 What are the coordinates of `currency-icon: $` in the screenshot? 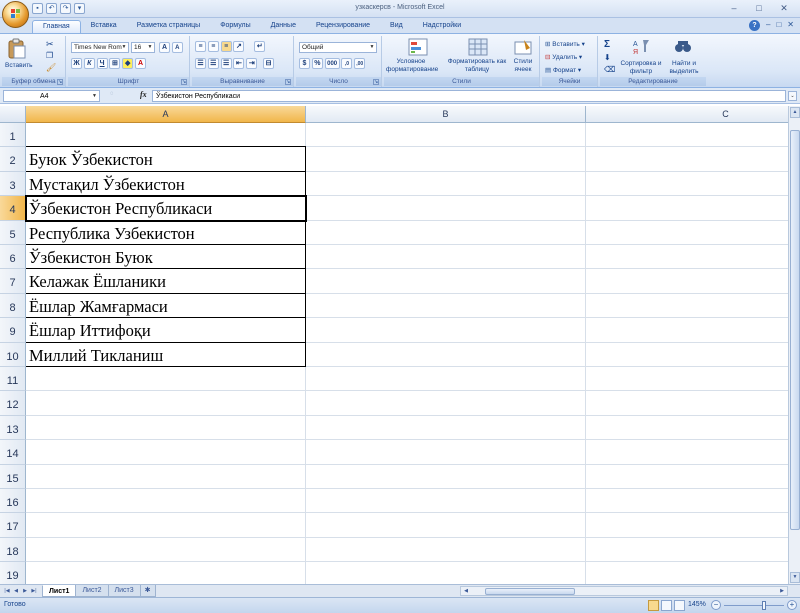 It's located at (304, 63).